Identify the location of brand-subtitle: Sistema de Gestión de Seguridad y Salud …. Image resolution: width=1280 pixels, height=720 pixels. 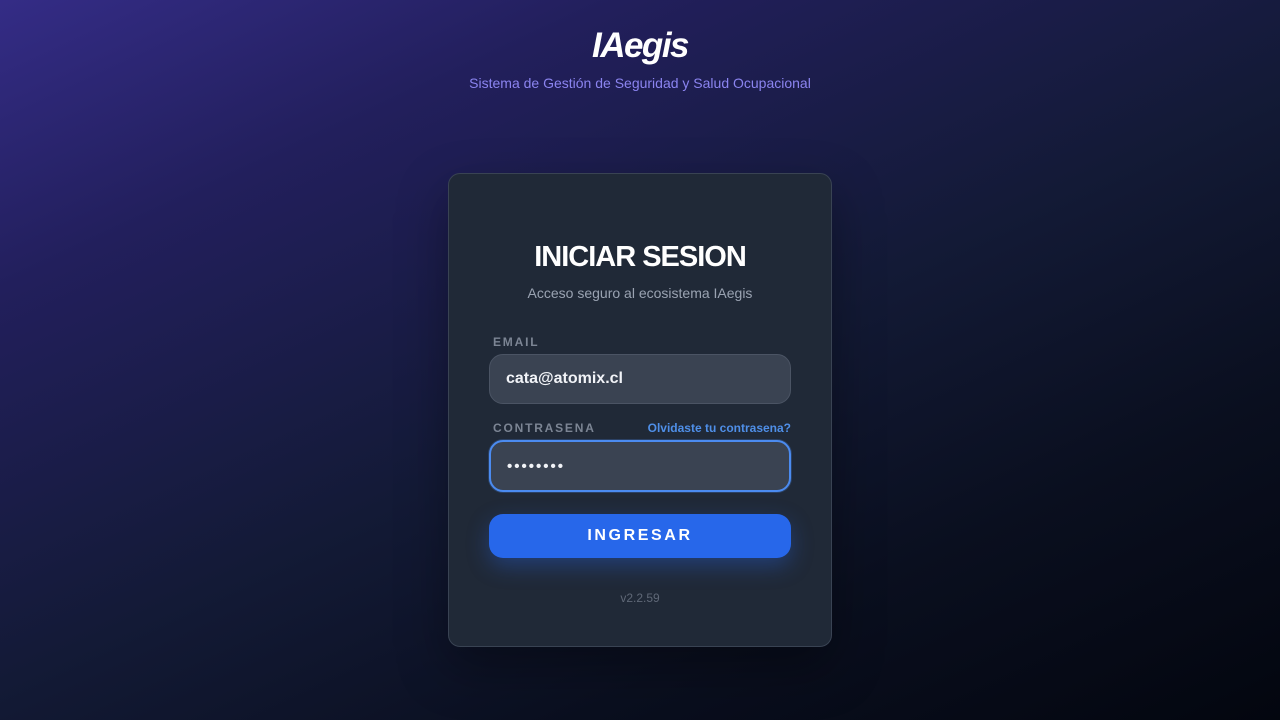
(640, 83).